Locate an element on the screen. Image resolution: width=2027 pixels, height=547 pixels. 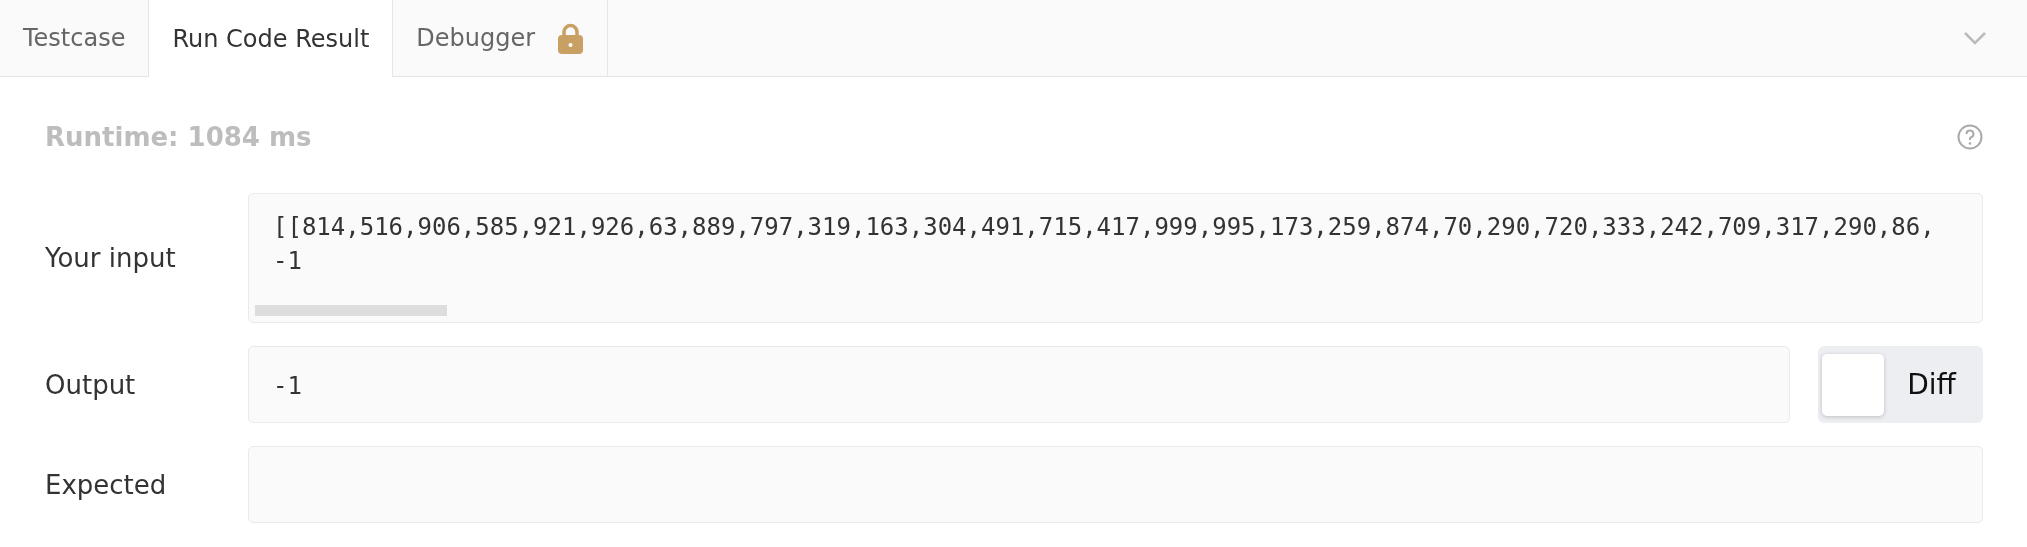
field-label: Your input is located at coordinates (110, 258).